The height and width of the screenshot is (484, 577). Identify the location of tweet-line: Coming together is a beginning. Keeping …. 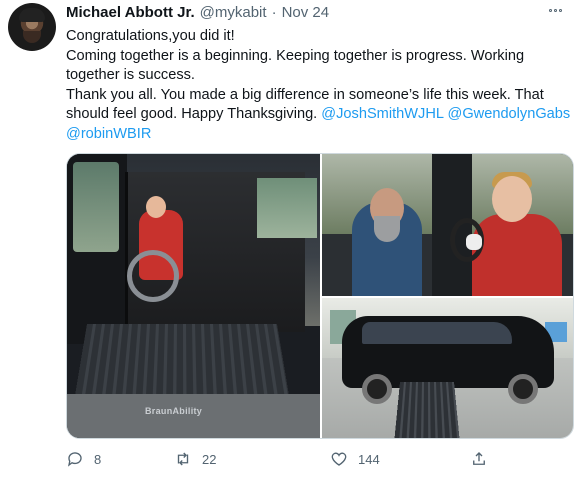
(295, 55).